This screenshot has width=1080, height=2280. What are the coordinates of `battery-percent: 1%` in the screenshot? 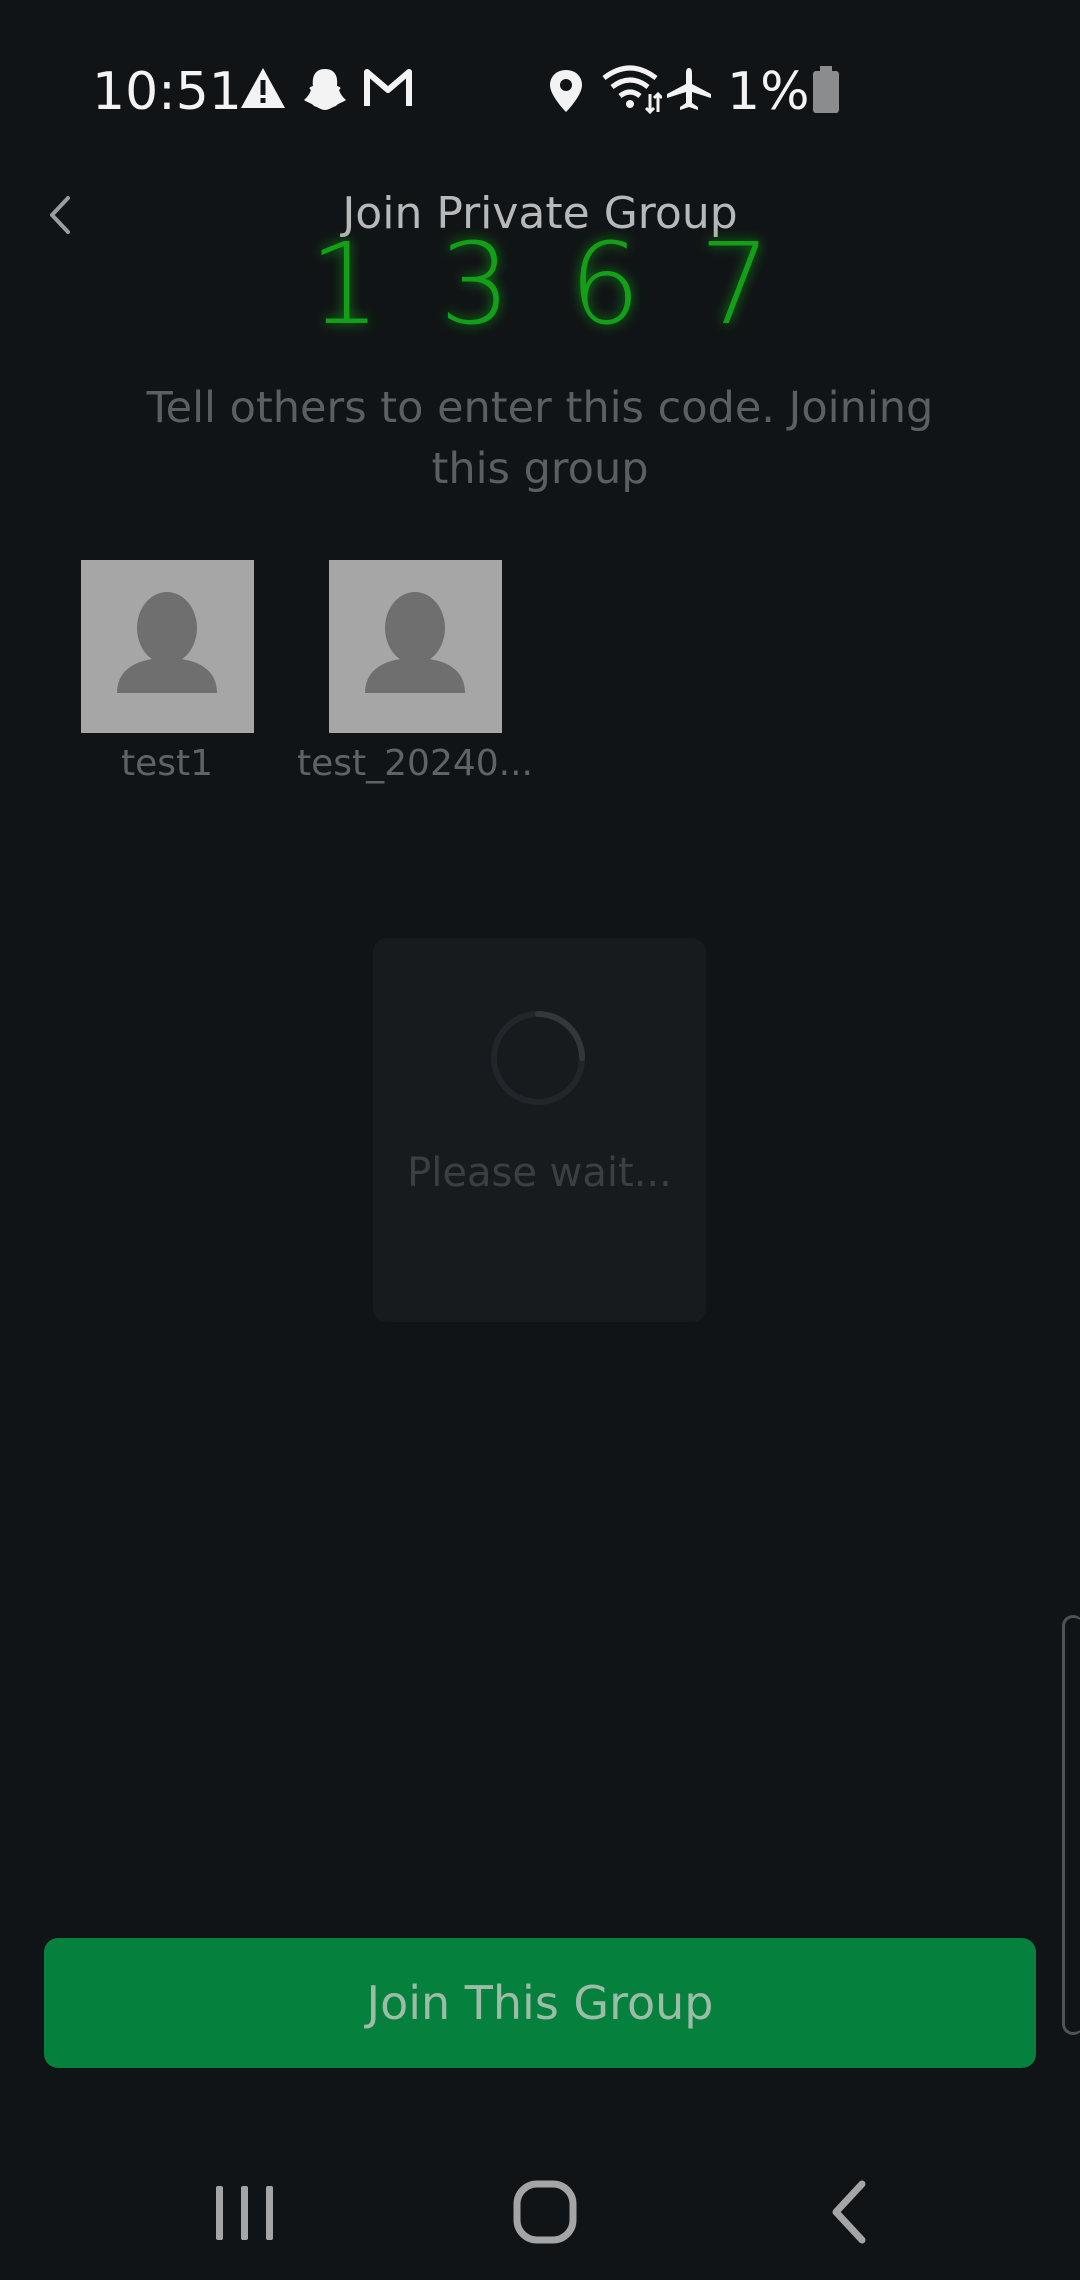 It's located at (768, 92).